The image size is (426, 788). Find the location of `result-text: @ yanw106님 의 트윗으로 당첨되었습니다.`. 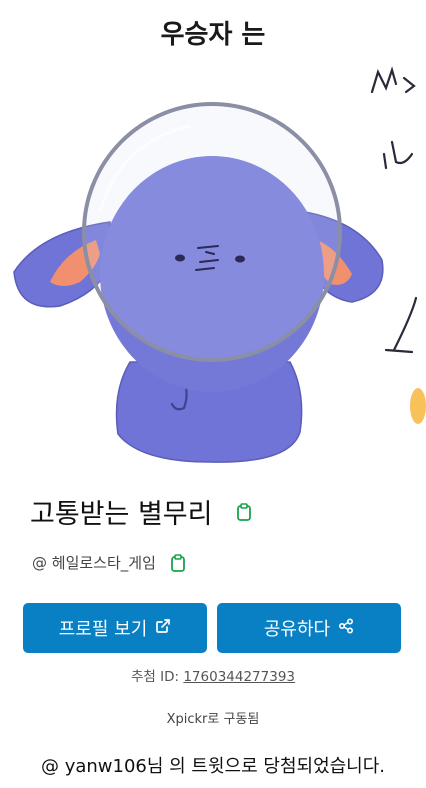

result-text: @ yanw106님 의 트윗으로 당첨되었습니다. is located at coordinates (213, 766).